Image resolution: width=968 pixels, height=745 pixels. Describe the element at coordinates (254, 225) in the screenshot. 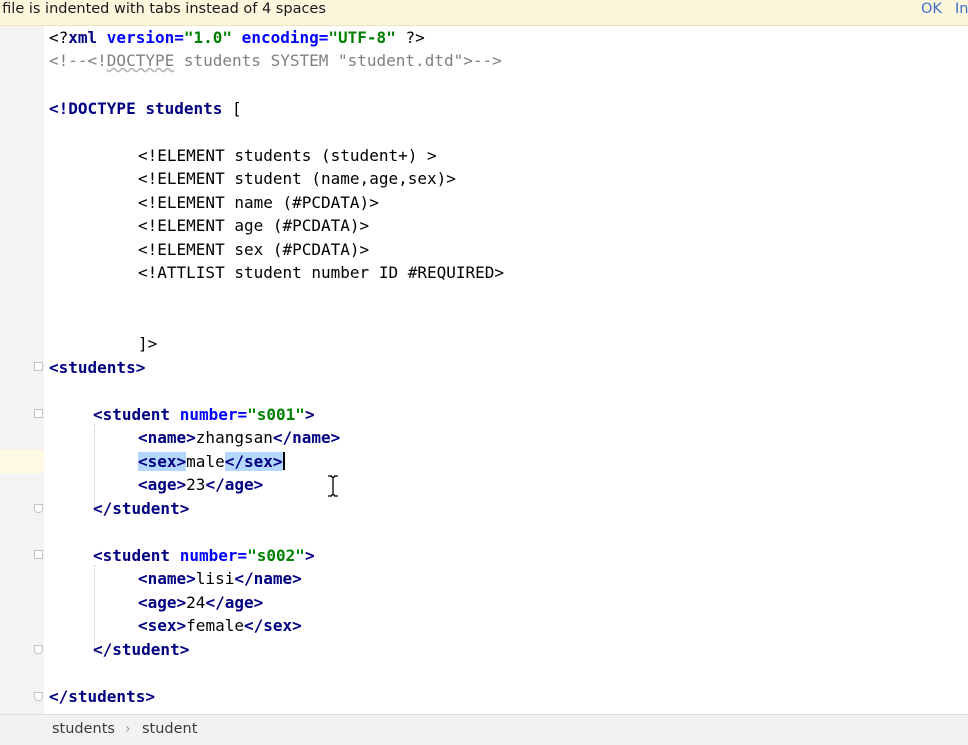

I see `dtd-line: <!ELEMENT age (#PCDATA)>` at that location.